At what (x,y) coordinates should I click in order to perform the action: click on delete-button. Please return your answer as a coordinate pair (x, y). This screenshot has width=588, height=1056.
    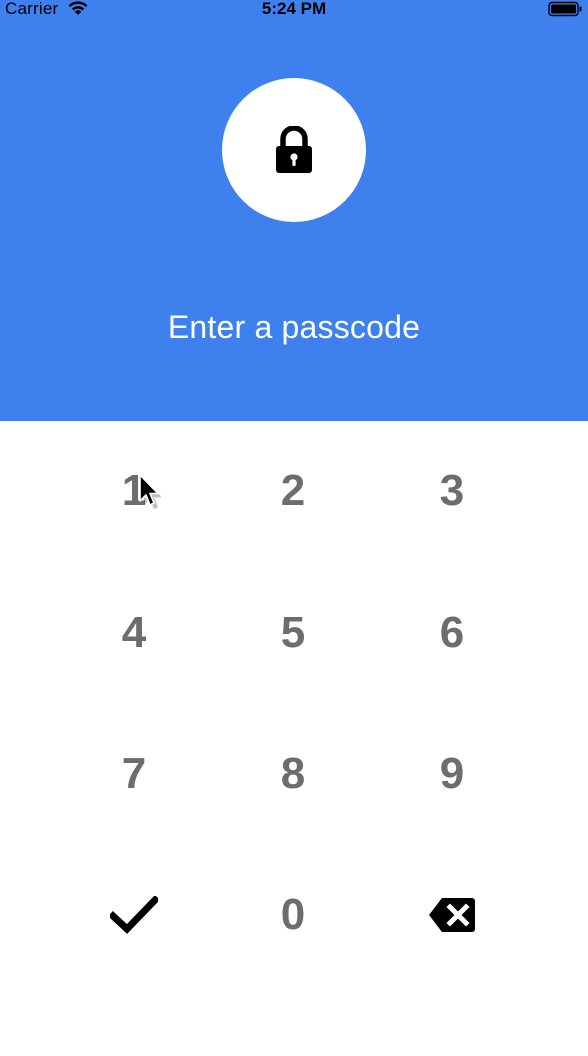
    Looking at the image, I should click on (452, 915).